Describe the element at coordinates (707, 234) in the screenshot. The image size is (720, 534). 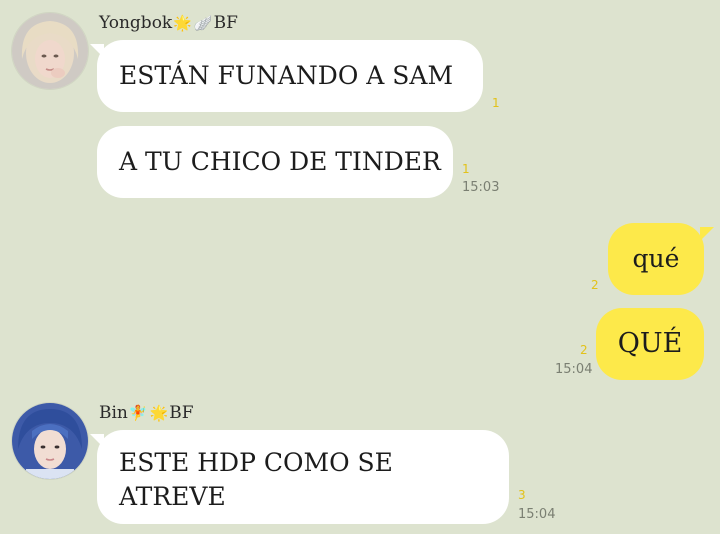
I see `bubble-tail` at that location.